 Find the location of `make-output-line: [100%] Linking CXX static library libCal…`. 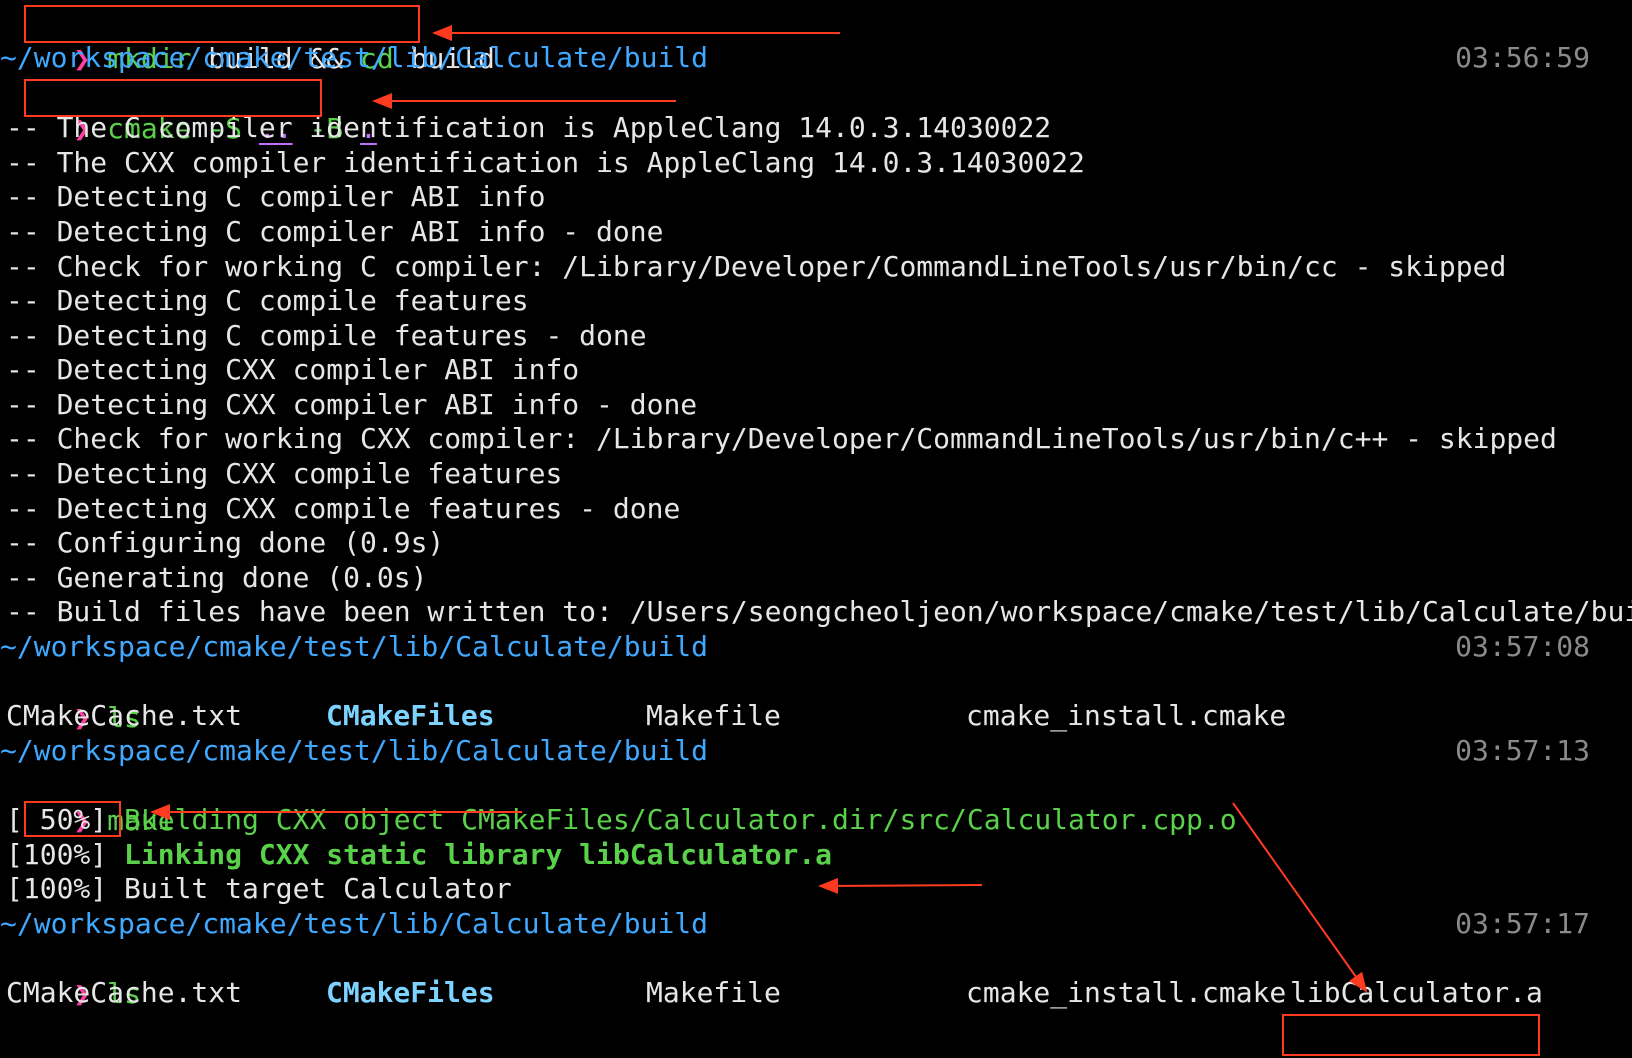

make-output-line: [100%] Linking CXX static library libCal… is located at coordinates (419, 855).